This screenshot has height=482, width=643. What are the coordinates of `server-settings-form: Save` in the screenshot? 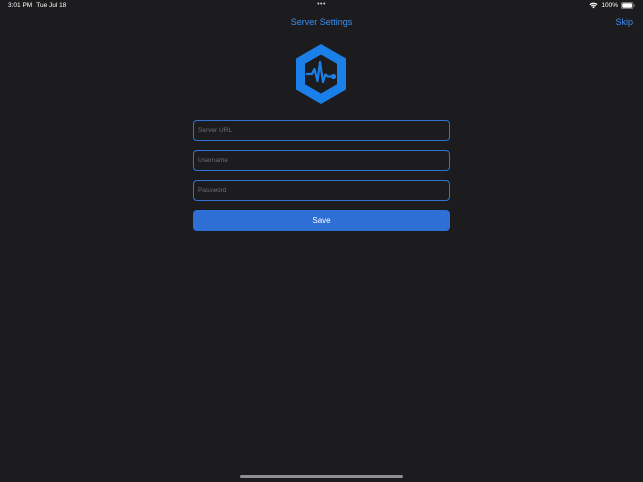 It's located at (321, 175).